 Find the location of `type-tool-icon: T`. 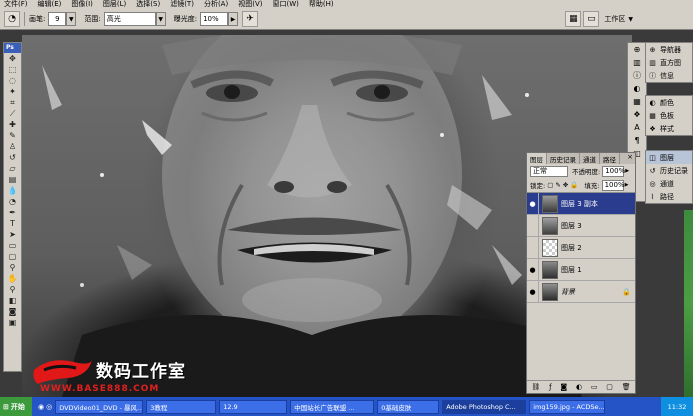

type-tool-icon: T is located at coordinates (12, 223).